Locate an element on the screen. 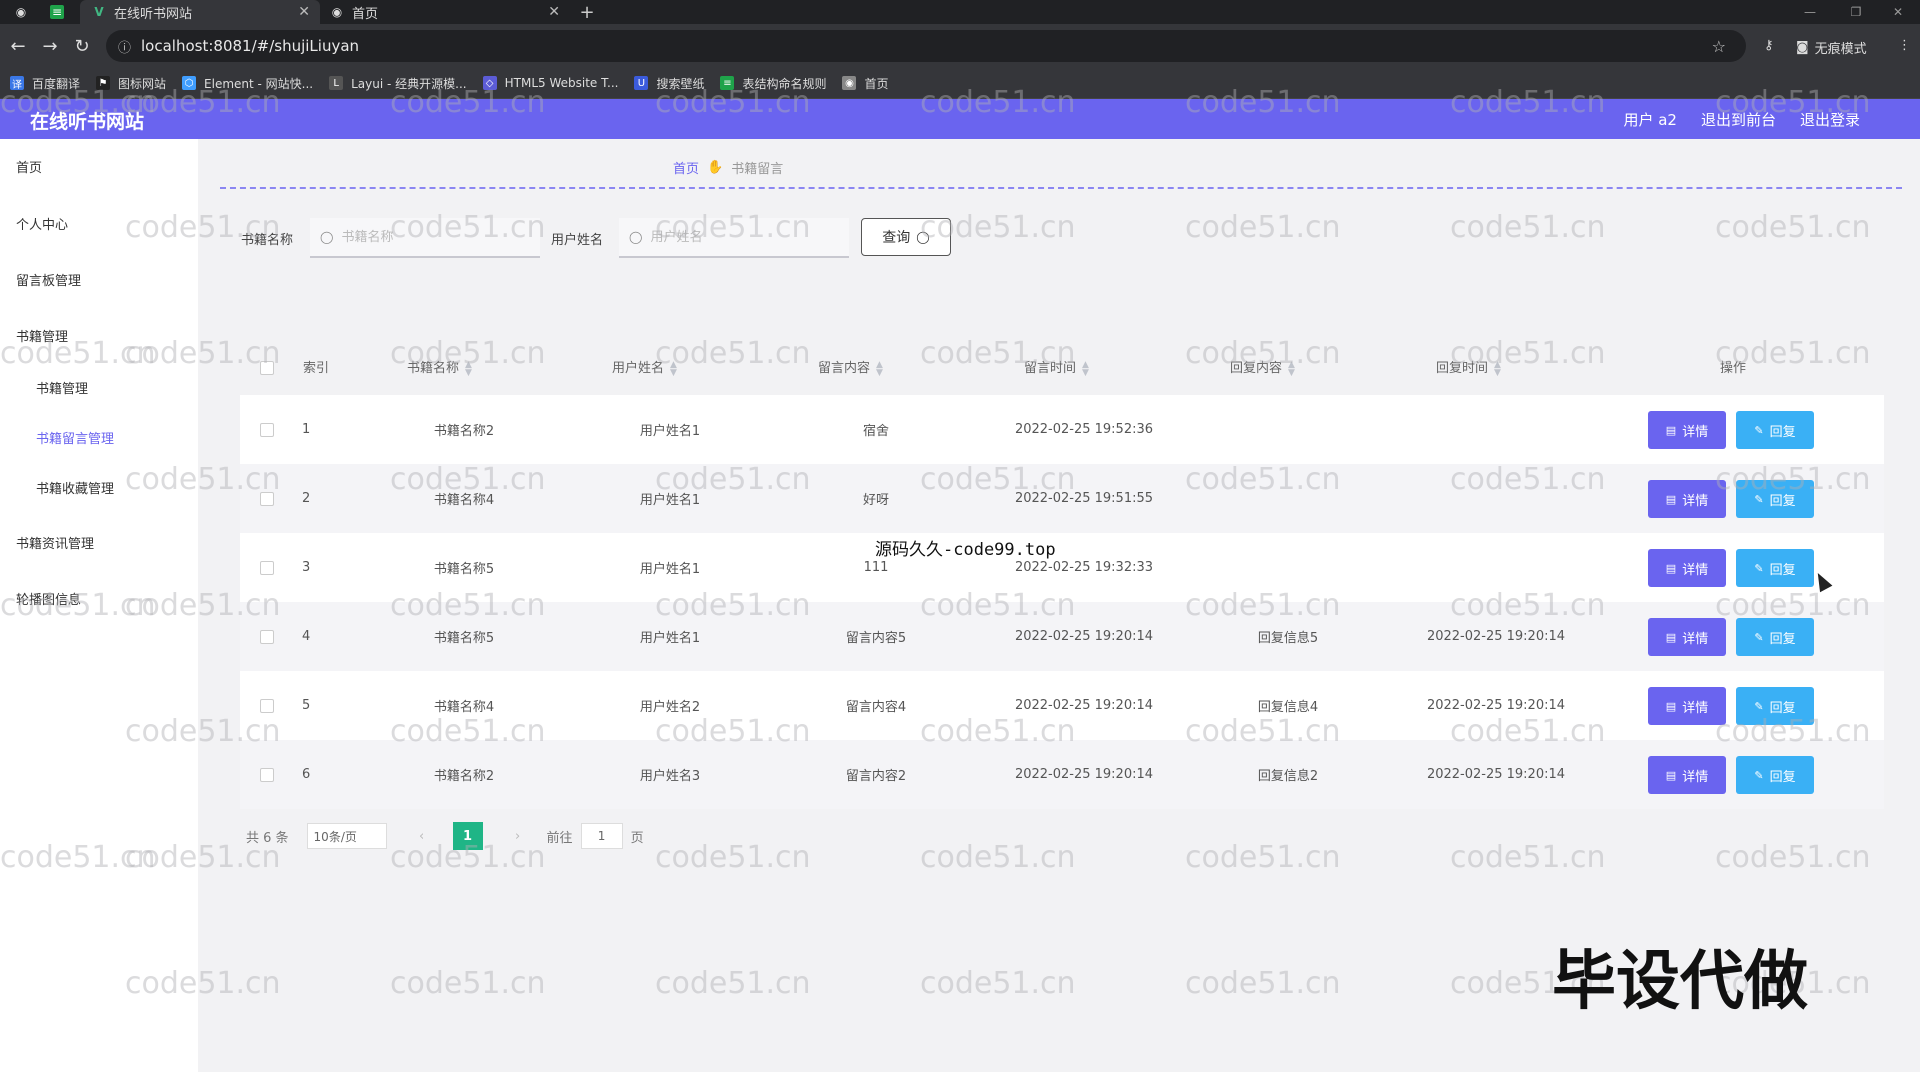  page-size-select: 10条/页 is located at coordinates (346, 836).